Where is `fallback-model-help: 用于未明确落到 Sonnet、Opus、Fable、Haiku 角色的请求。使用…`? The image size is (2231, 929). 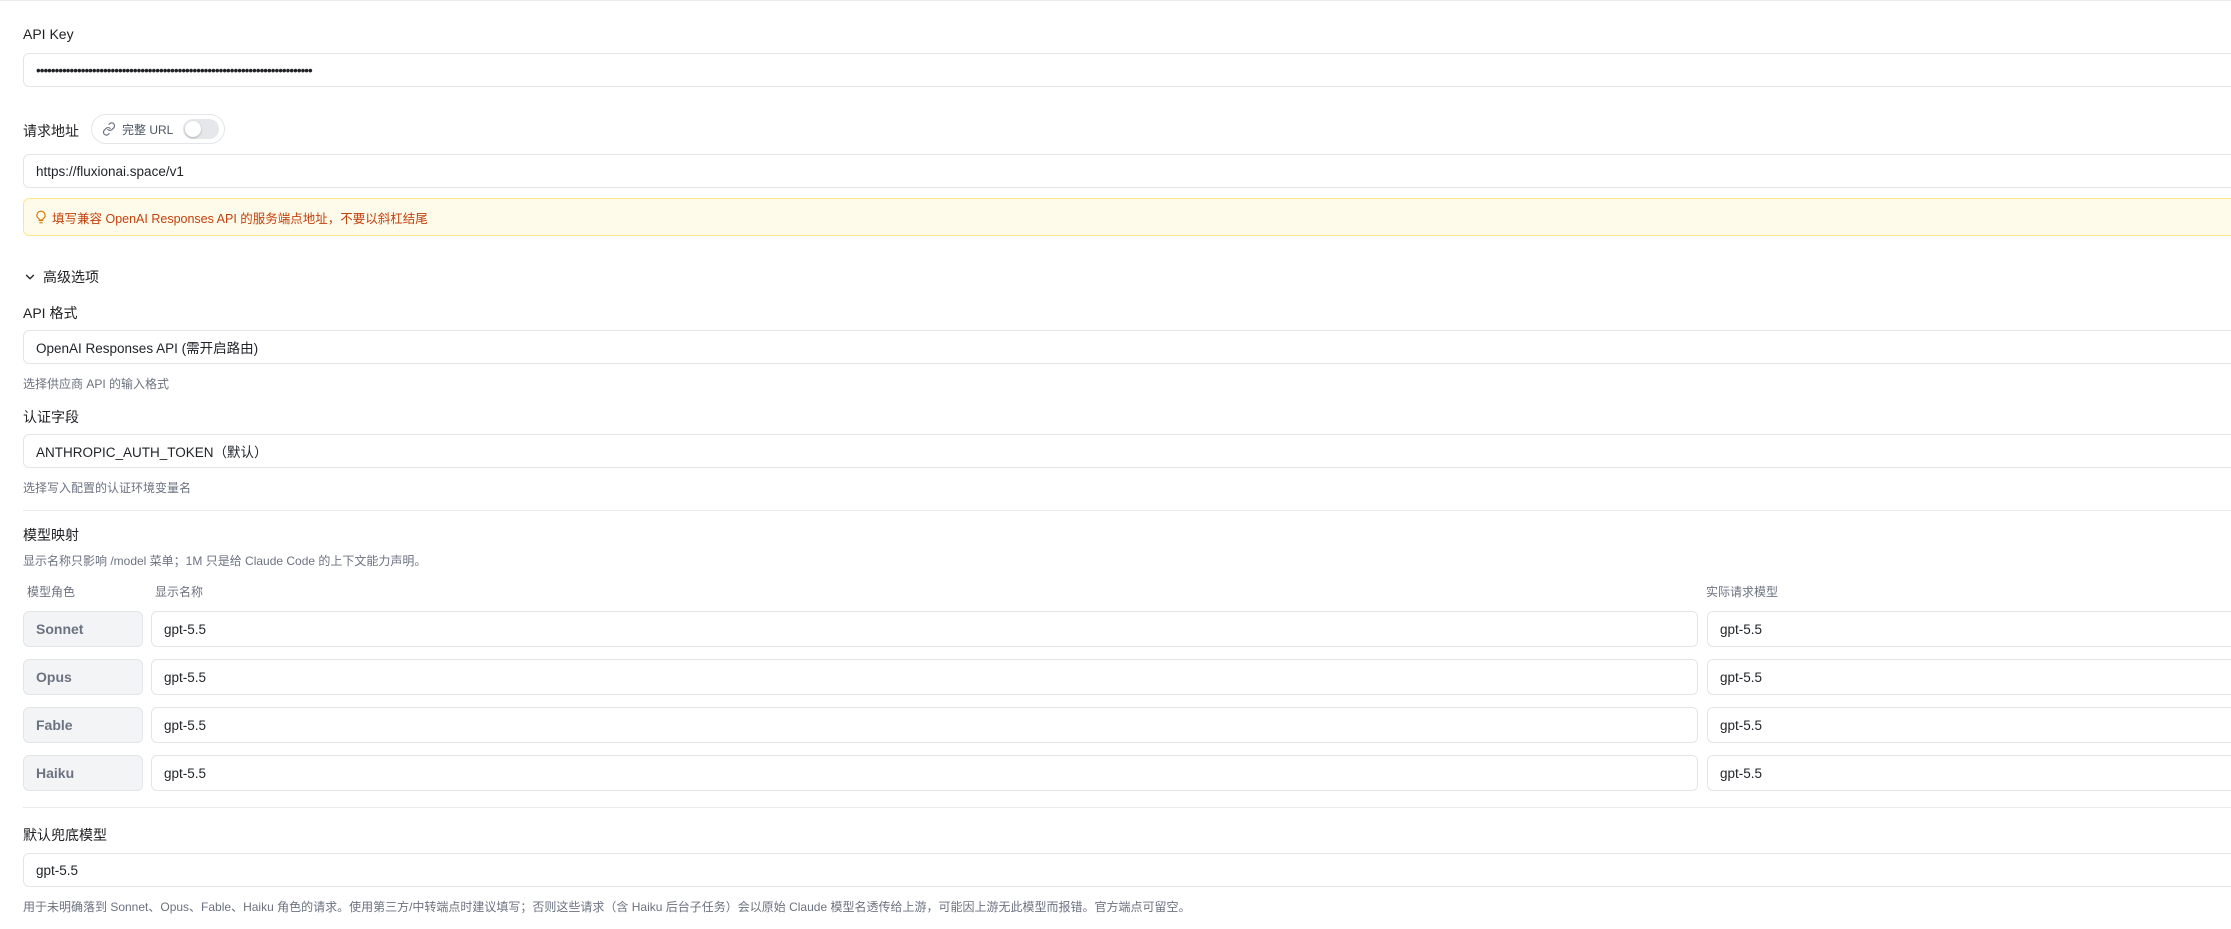
fallback-model-help: 用于未明确落到 Sonnet、Opus、Fable、Haiku 角色的请求。使用… is located at coordinates (607, 907).